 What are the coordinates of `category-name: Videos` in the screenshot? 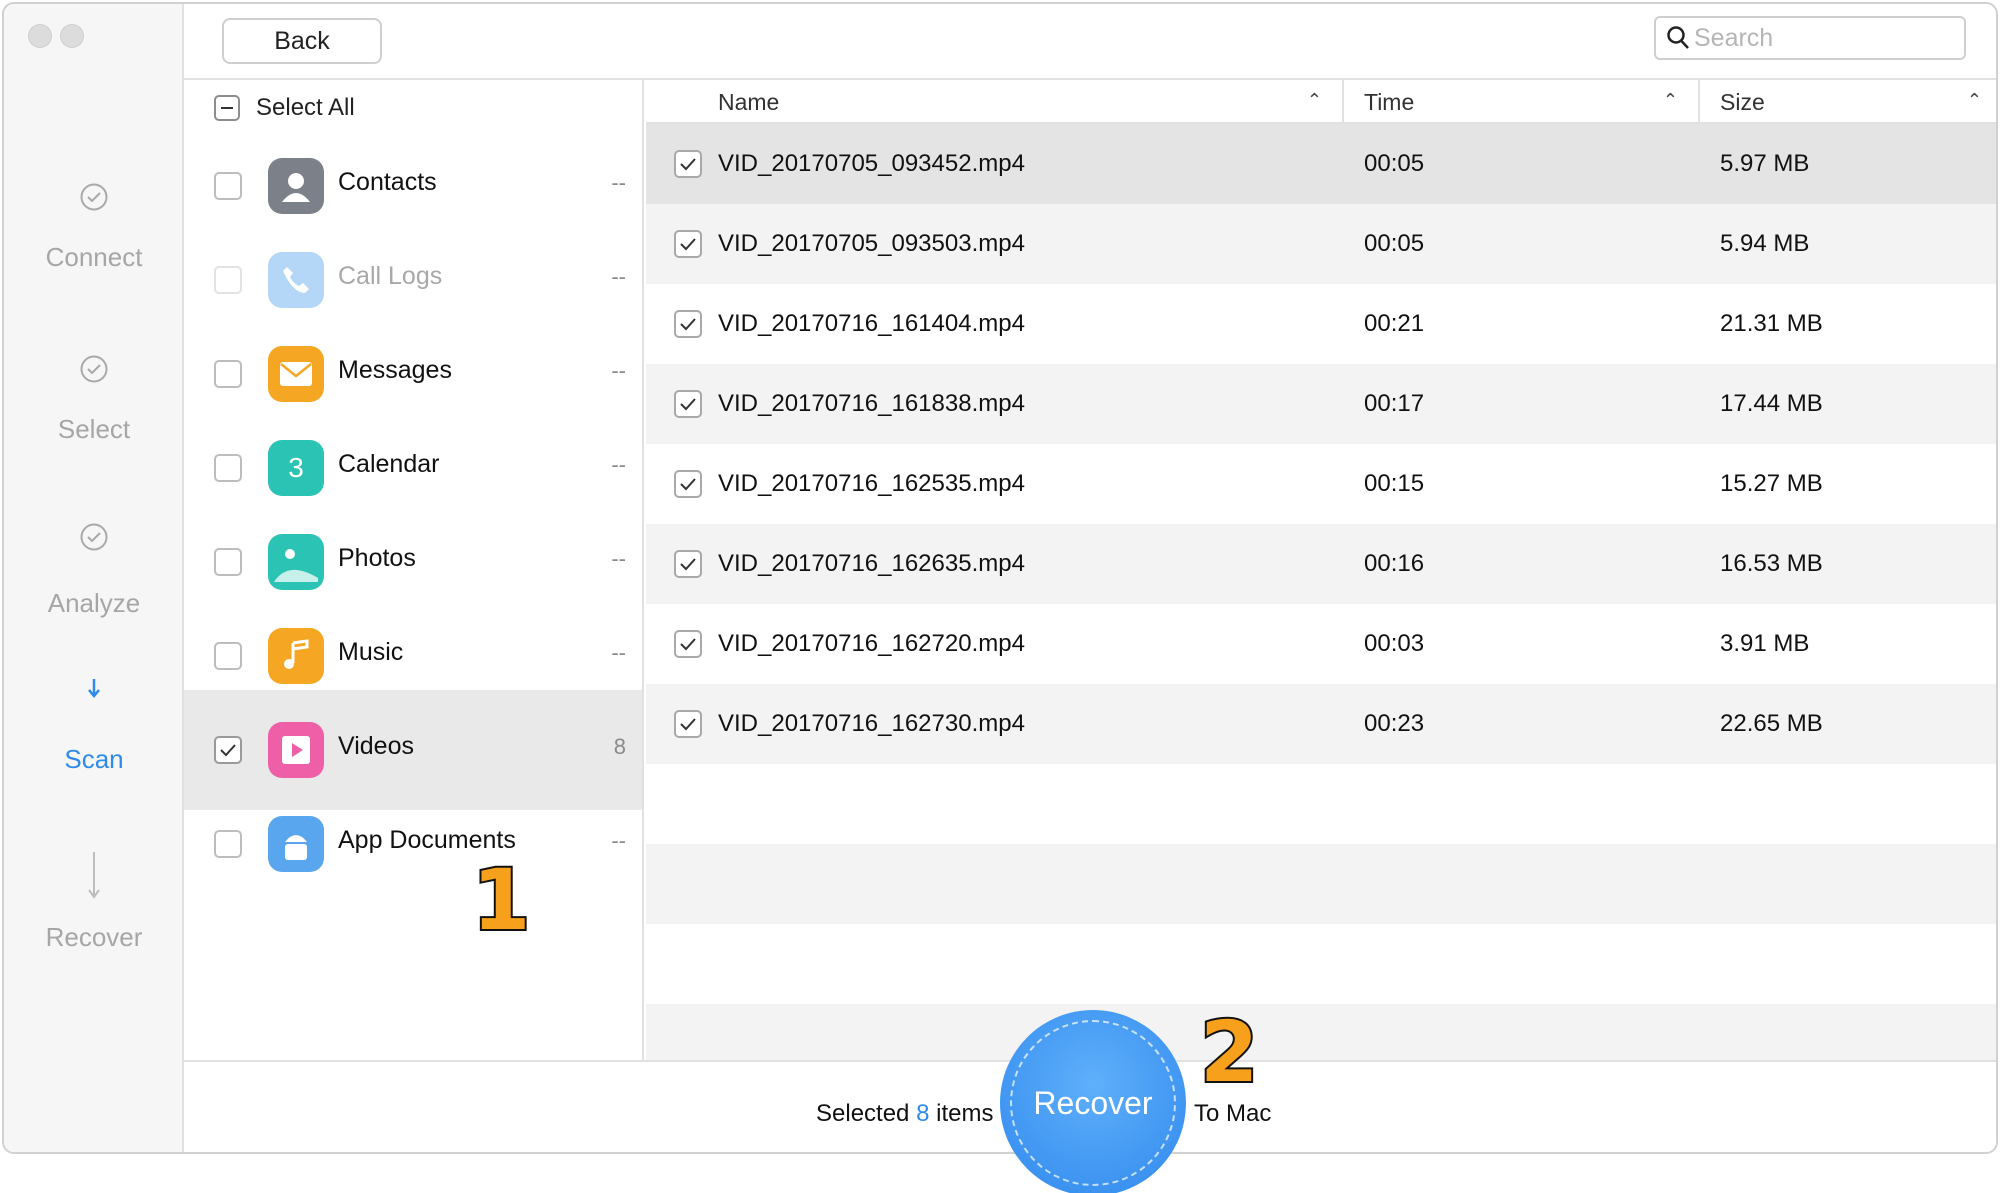 It's located at (376, 746).